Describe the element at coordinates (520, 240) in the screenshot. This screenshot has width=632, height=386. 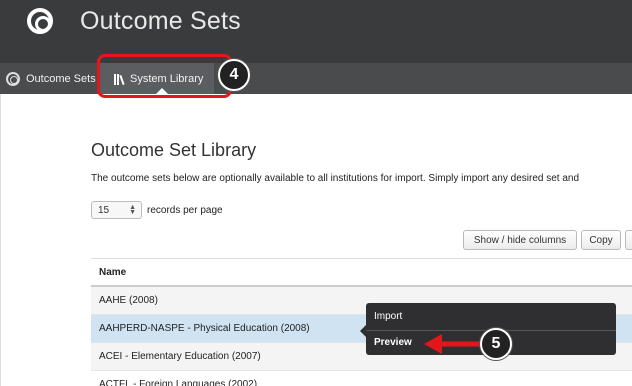
I see `show-hide-columns-button: Show / hide columns` at that location.